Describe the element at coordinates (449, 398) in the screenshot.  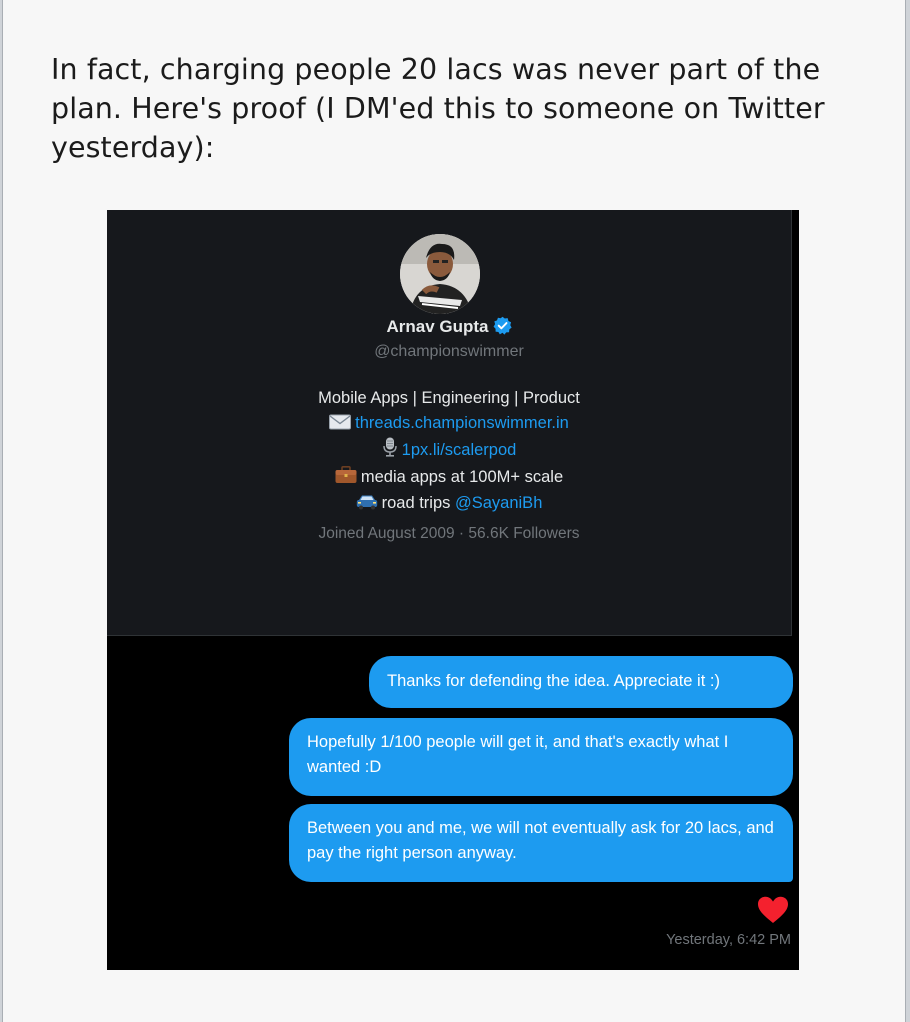
I see `bio-line-1: Mobile Apps | Engineering | Product` at that location.